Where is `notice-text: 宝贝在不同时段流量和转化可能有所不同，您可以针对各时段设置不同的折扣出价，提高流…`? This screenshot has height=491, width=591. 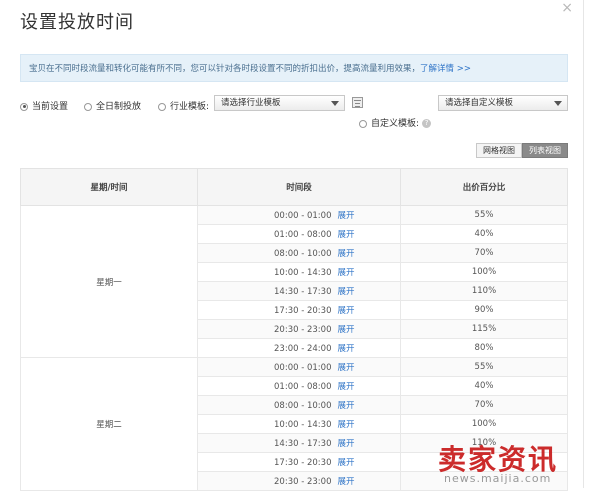 notice-text: 宝贝在不同时段流量和转化可能有所不同，您可以针对各时段设置不同的折扣出价，提高流… is located at coordinates (225, 69).